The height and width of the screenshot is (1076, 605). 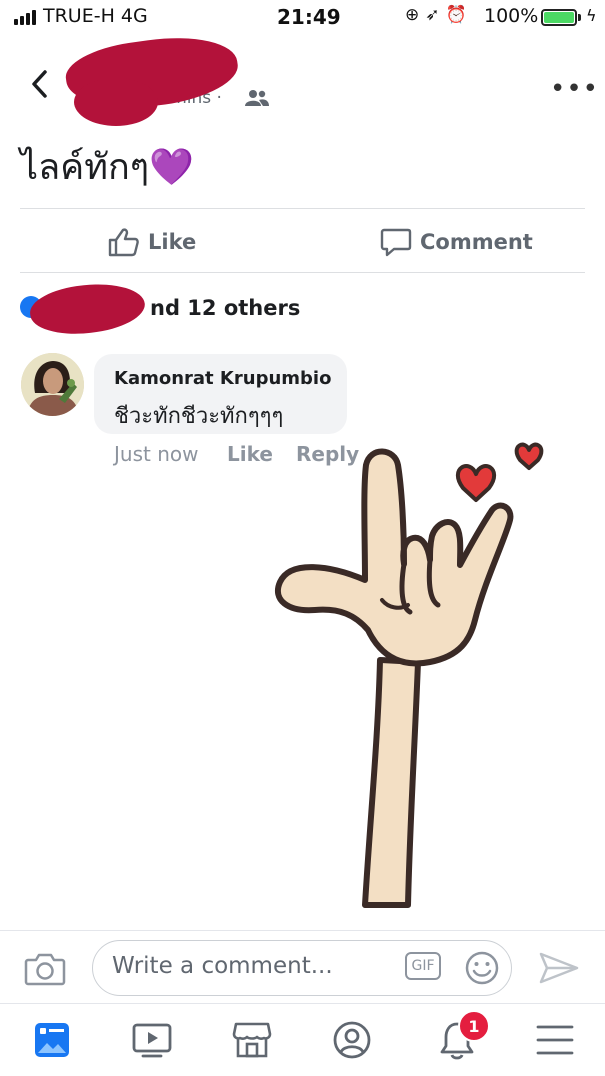 I want to click on like-button: Like, so click(x=152, y=242).